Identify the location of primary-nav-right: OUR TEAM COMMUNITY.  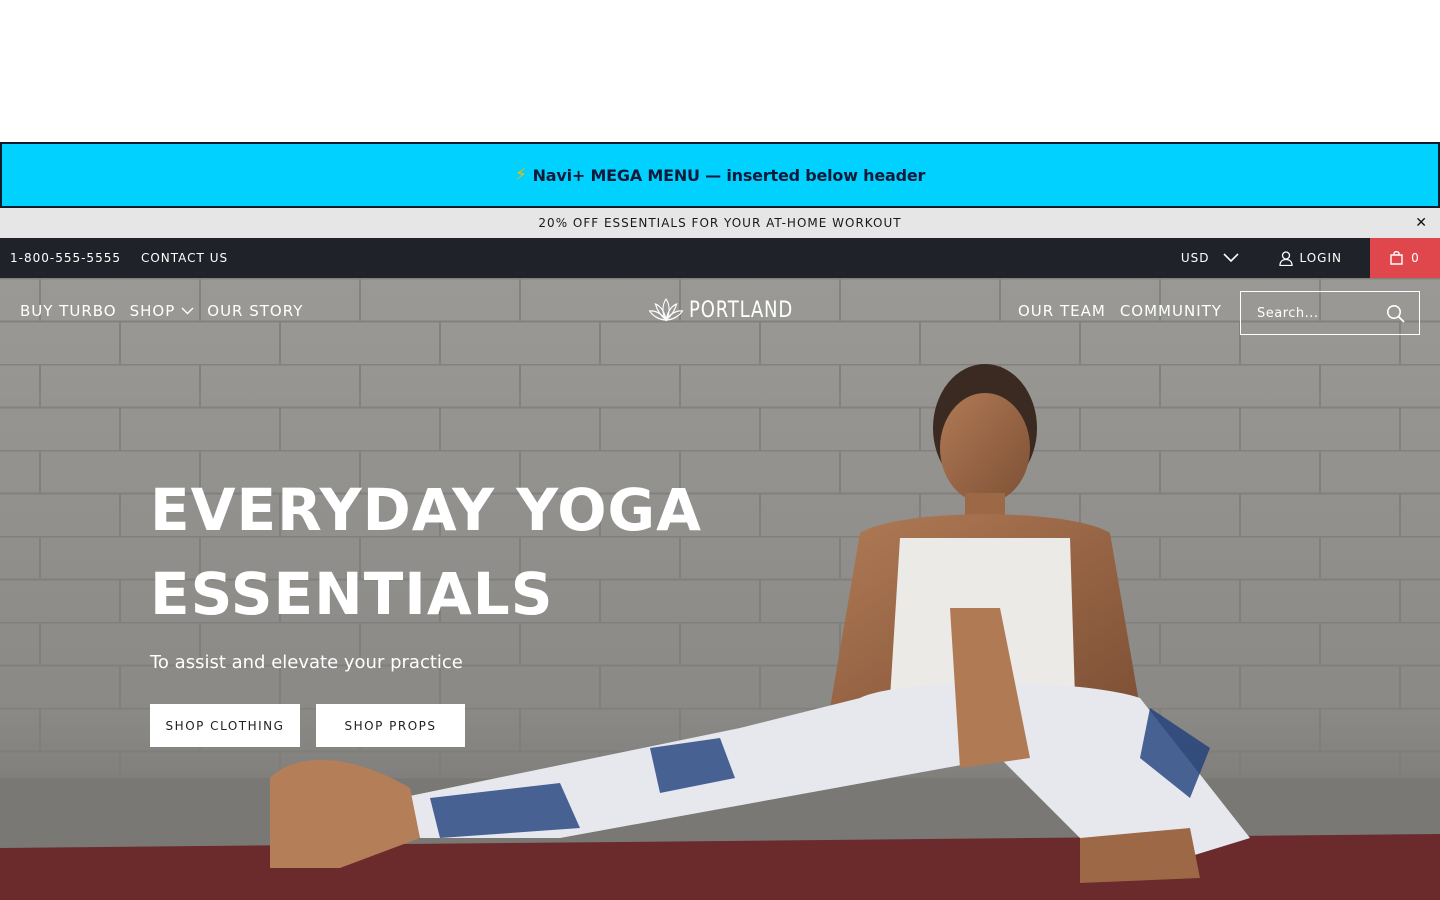
(1120, 311).